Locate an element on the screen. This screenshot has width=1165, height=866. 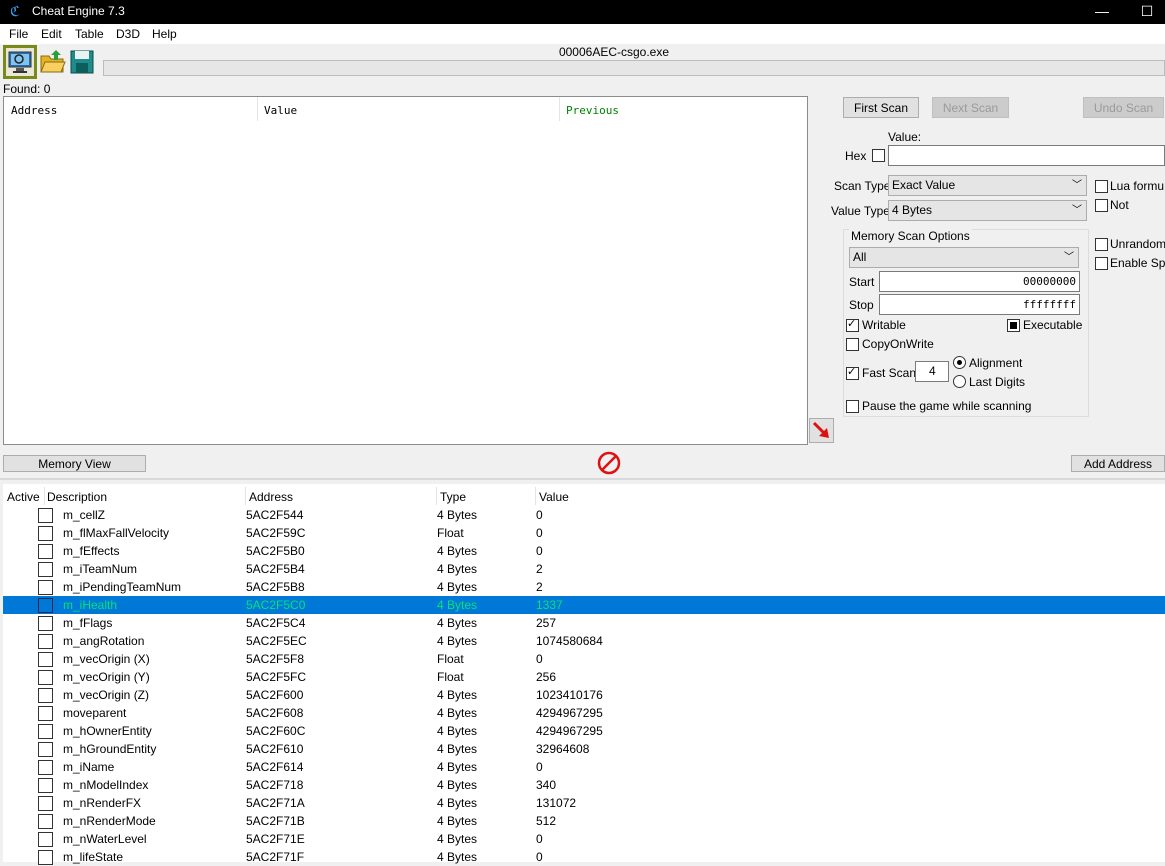
undo-scan-button: Undo Scan is located at coordinates (1123, 107).